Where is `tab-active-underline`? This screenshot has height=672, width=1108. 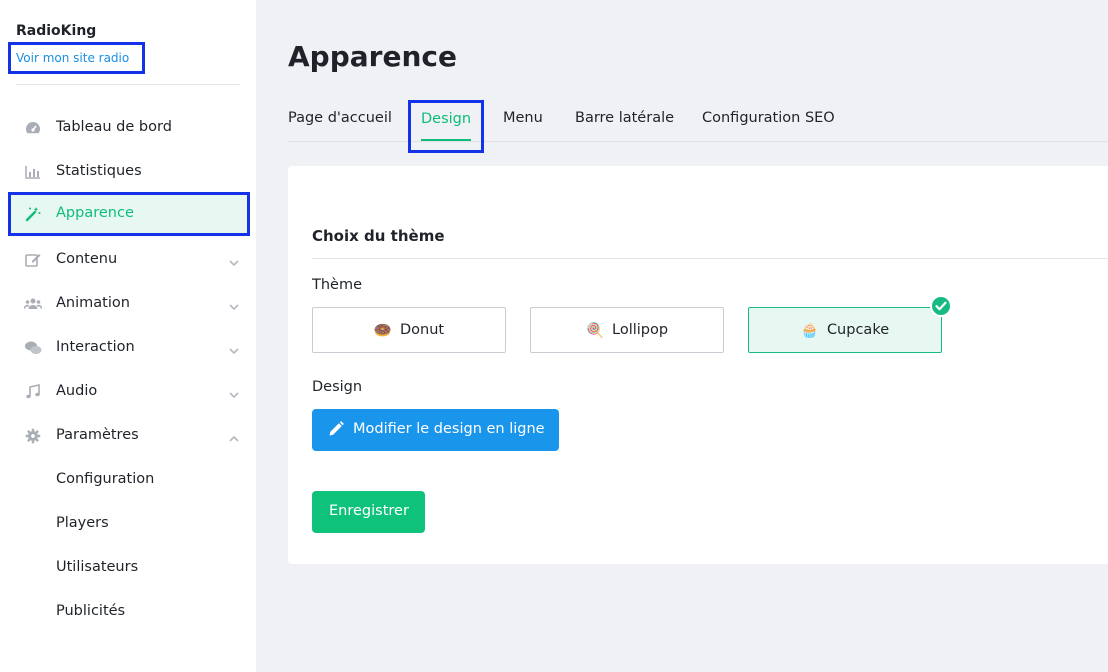 tab-active-underline is located at coordinates (446, 140).